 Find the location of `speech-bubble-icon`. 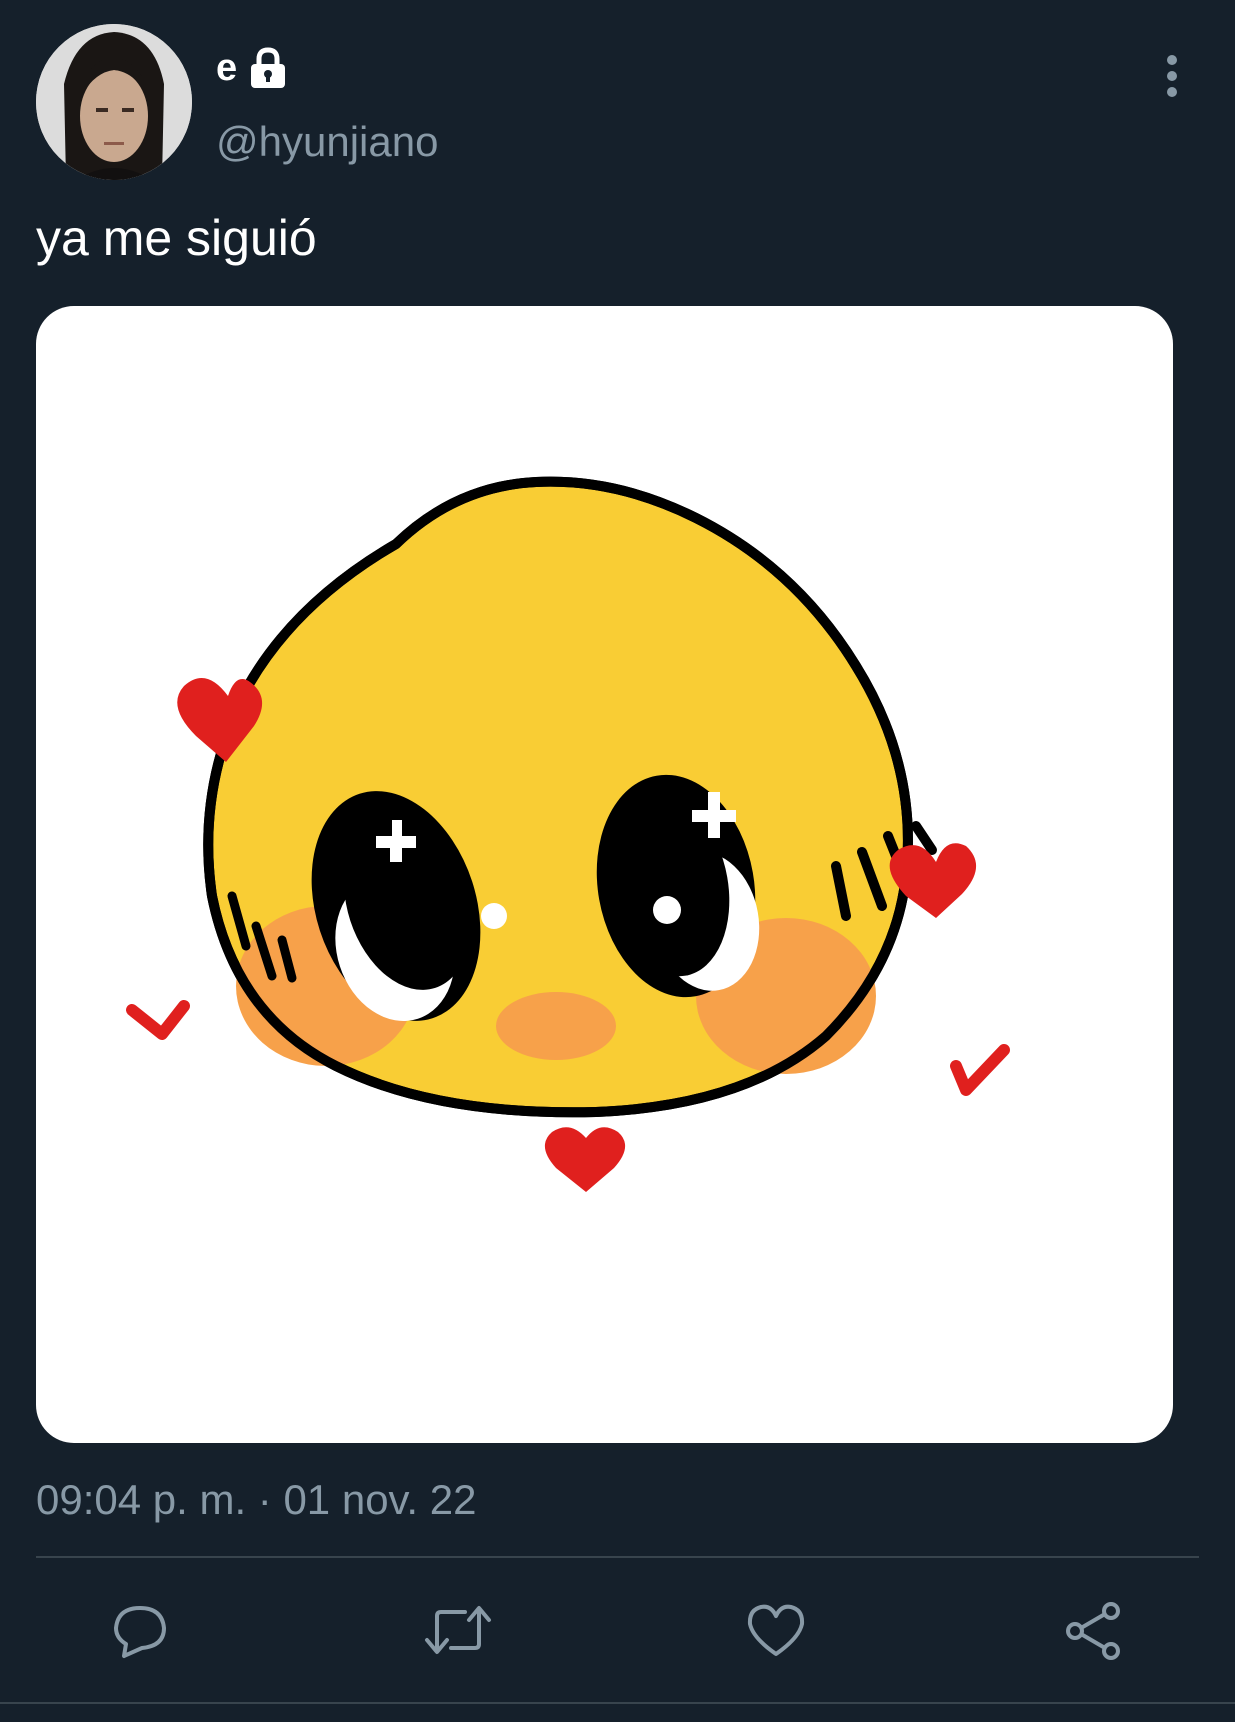

speech-bubble-icon is located at coordinates (140, 1632).